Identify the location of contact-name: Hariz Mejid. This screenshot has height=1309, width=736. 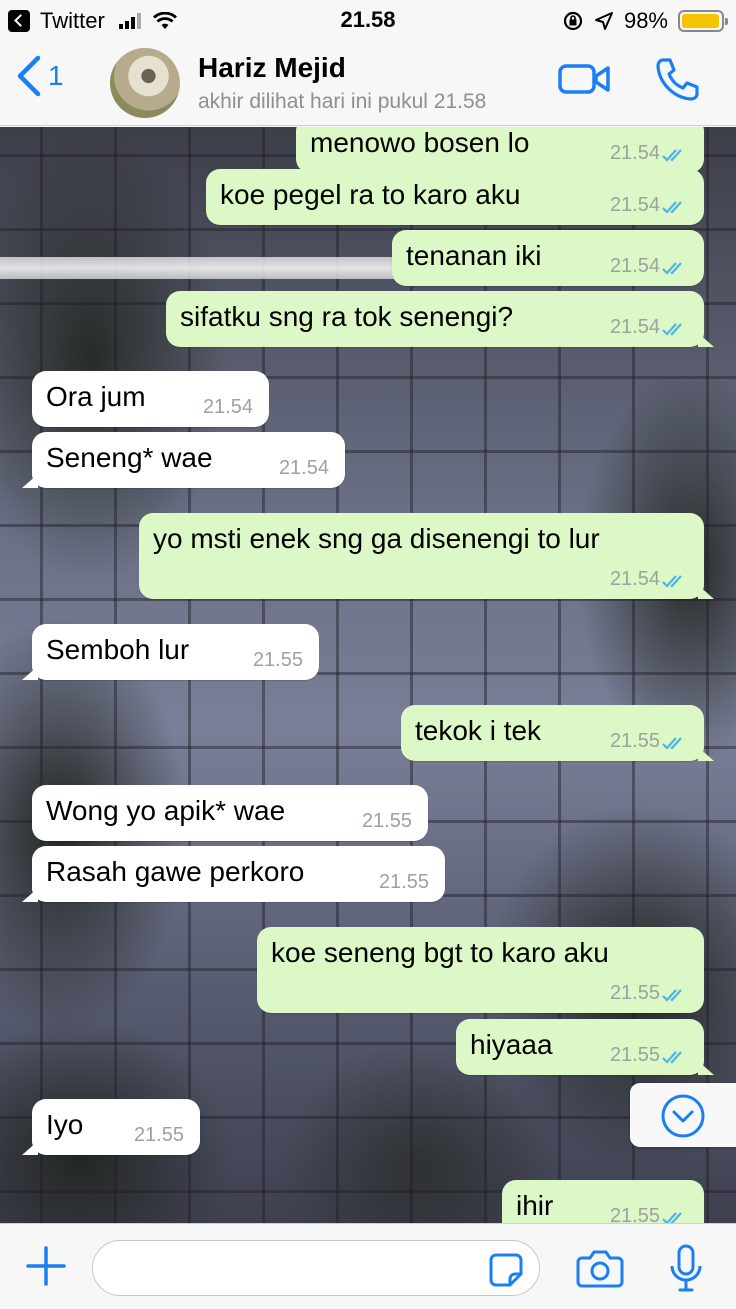
(272, 68).